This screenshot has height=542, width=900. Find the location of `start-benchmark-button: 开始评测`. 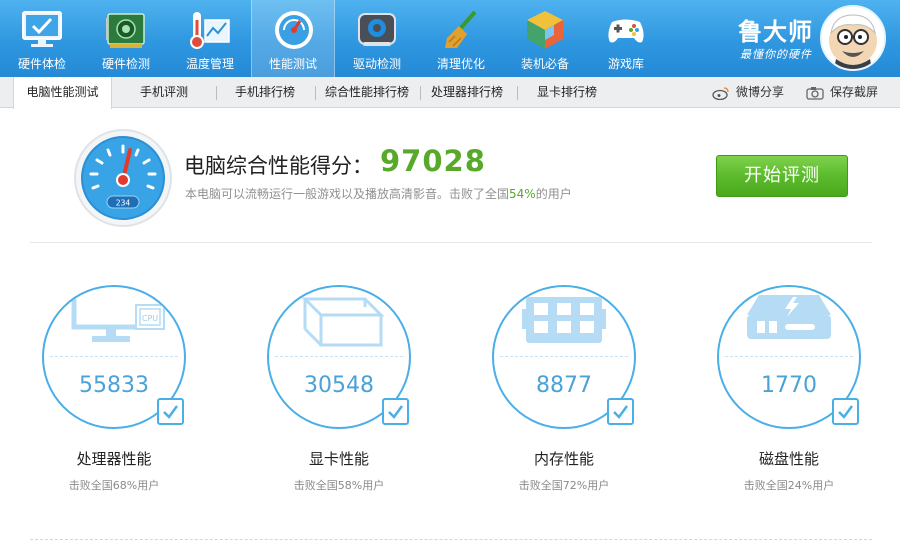

start-benchmark-button: 开始评测 is located at coordinates (782, 176).